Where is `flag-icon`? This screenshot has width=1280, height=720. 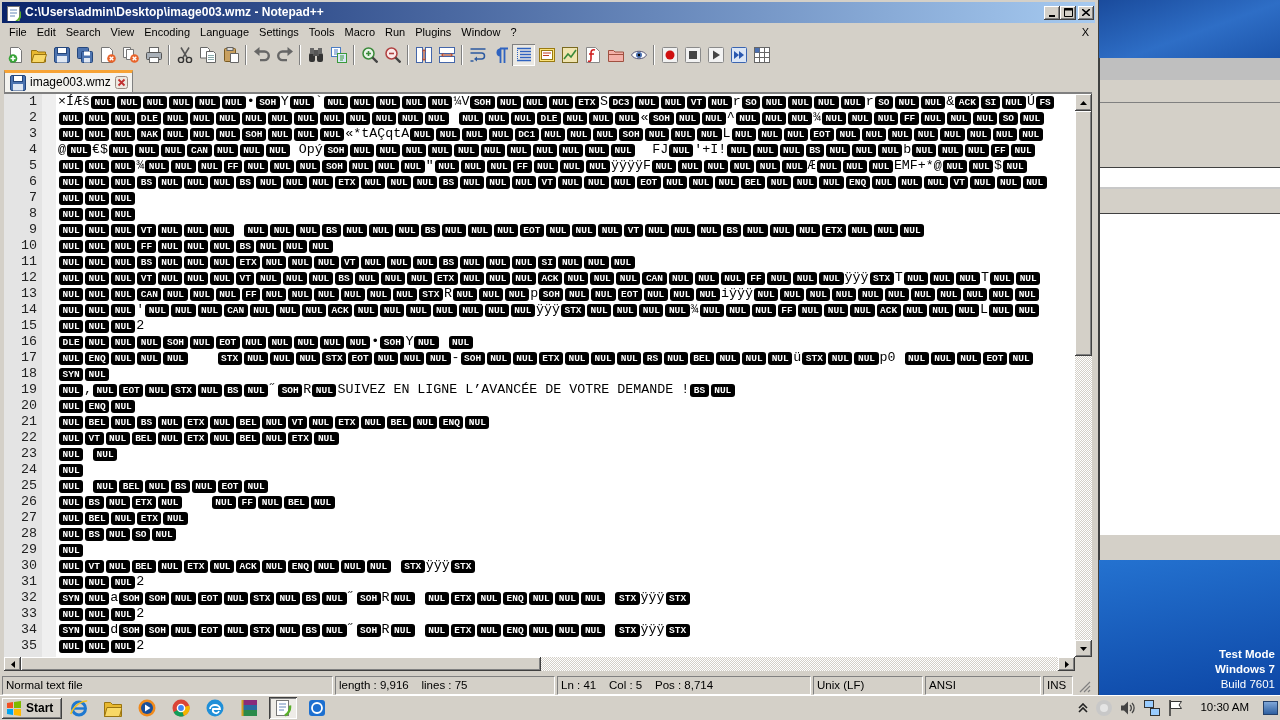
flag-icon is located at coordinates (1175, 708).